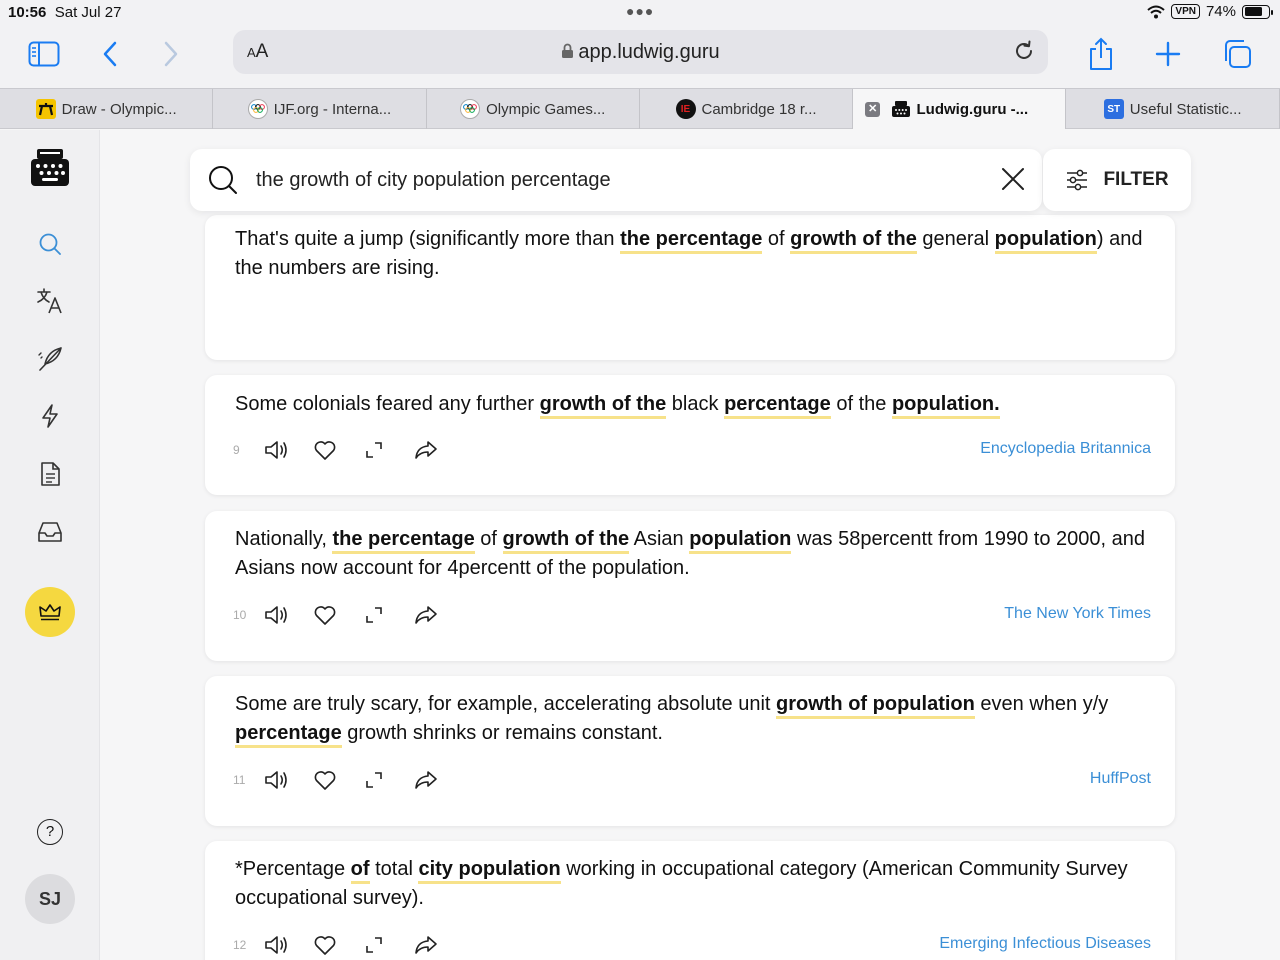 The width and height of the screenshot is (1280, 960). I want to click on lock-icon, so click(568, 50).